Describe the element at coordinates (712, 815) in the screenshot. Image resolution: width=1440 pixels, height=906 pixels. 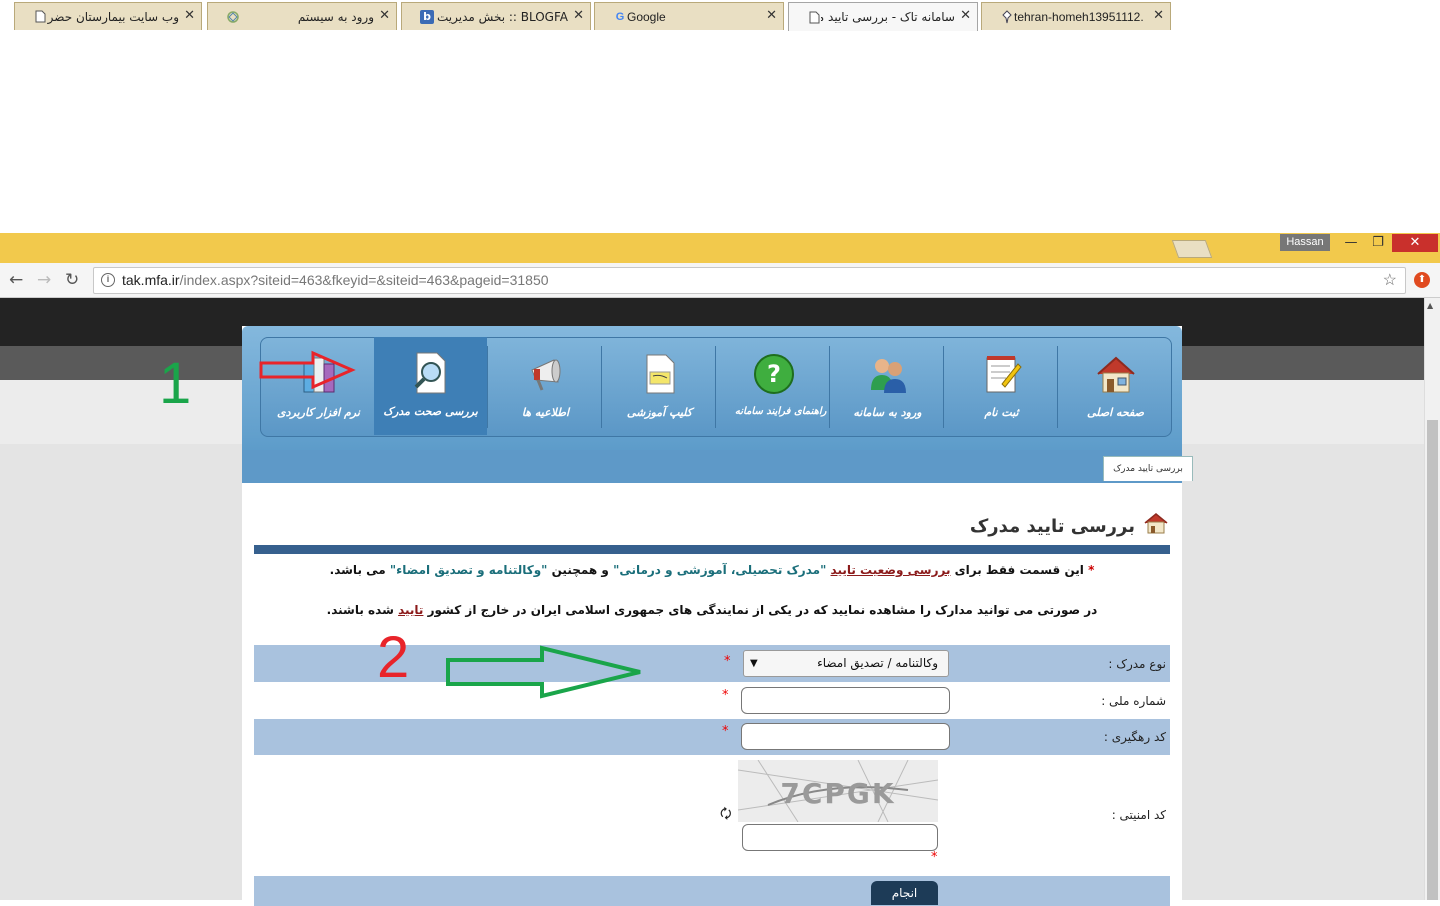
I see `form-row-captcha: کد امنیتی : *` at that location.